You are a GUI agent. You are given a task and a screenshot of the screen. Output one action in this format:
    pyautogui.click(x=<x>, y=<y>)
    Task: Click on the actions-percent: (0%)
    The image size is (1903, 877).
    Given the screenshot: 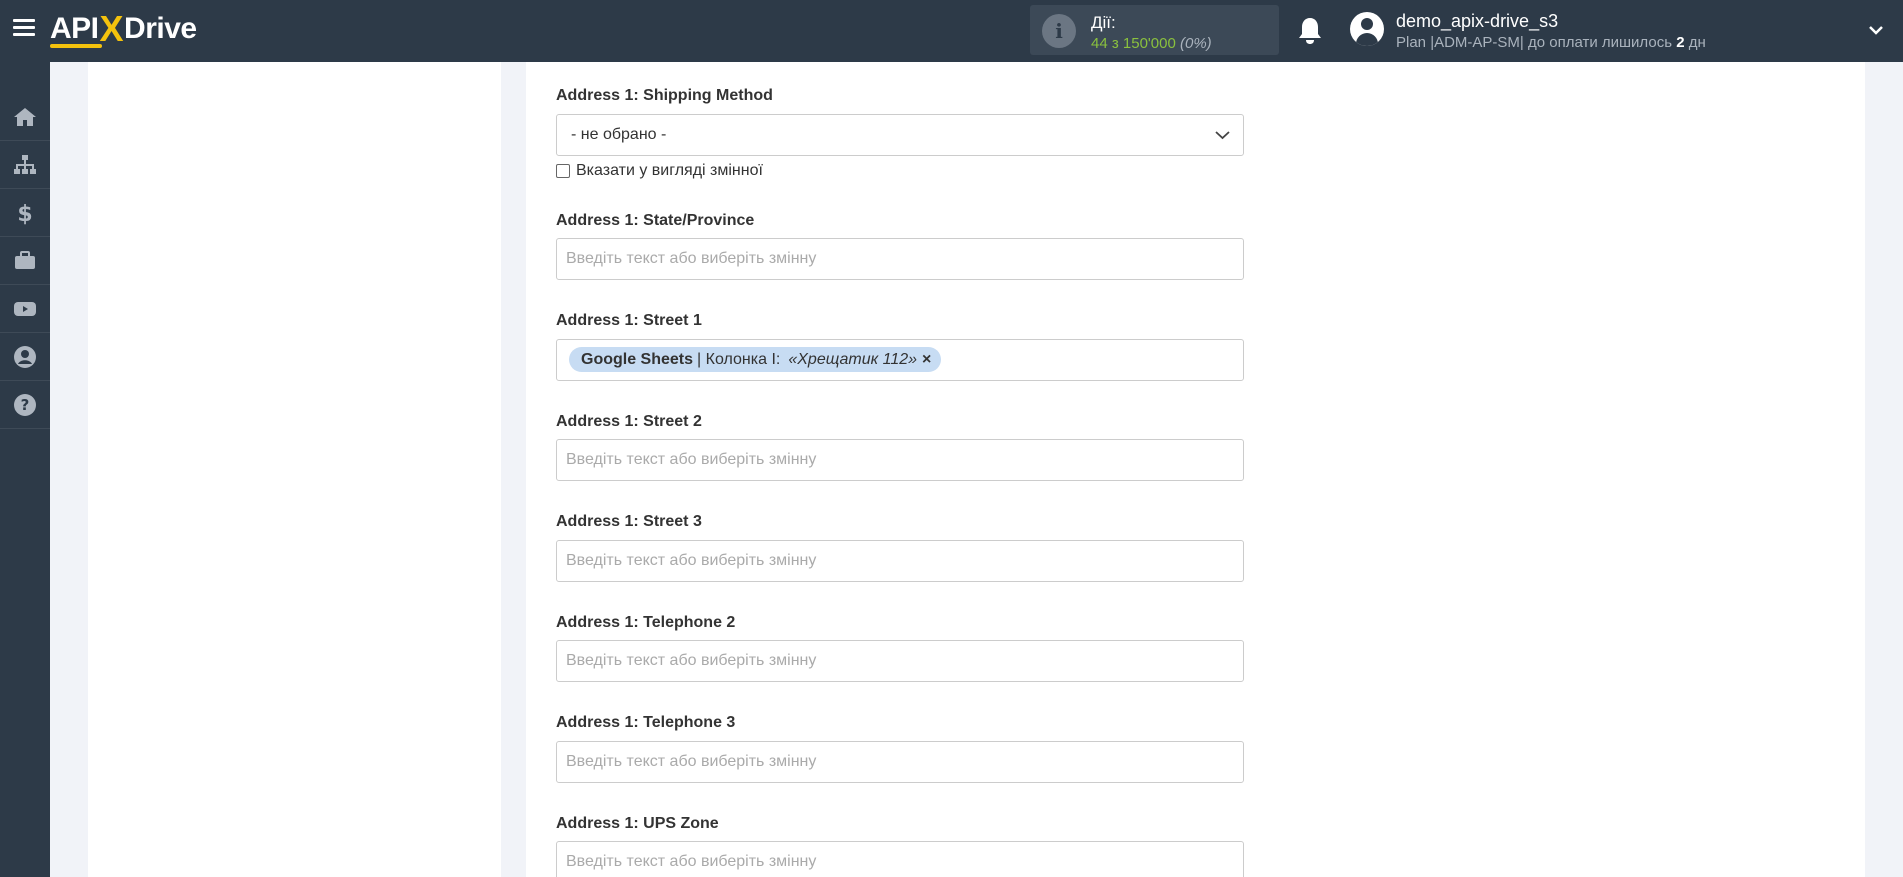 What is the action you would take?
    pyautogui.click(x=1196, y=43)
    